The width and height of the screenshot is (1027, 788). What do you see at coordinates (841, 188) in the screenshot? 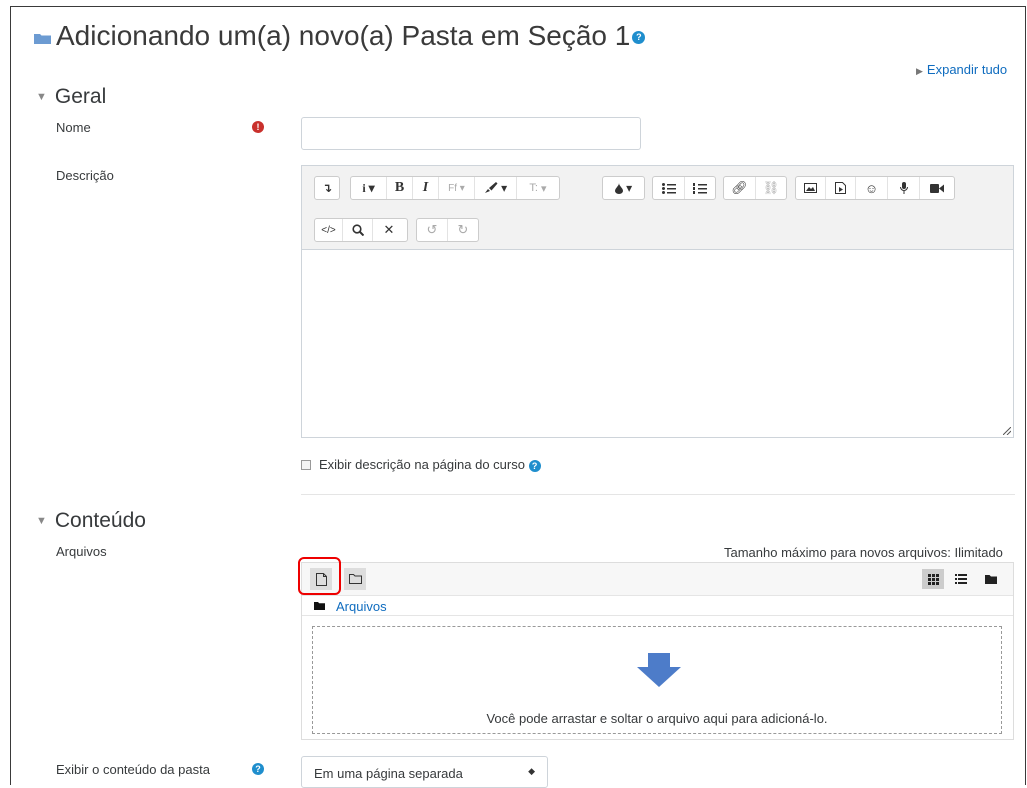
I see `media-icon` at bounding box center [841, 188].